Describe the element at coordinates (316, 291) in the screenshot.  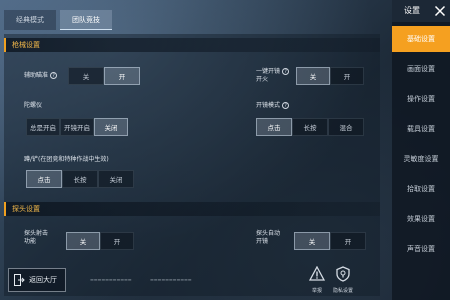
I see `report-label: 举报` at that location.